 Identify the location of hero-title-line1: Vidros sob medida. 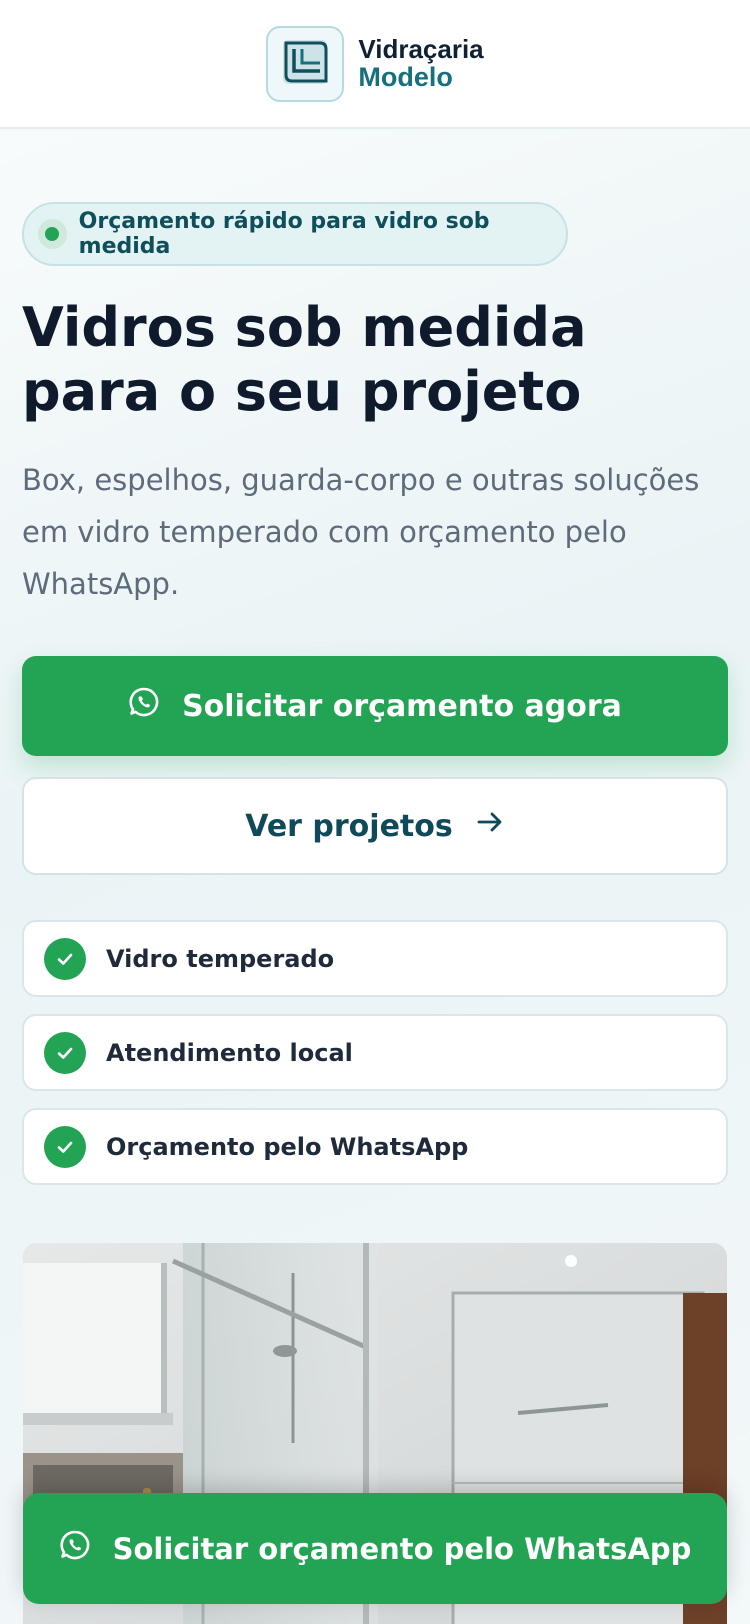
(304, 327).